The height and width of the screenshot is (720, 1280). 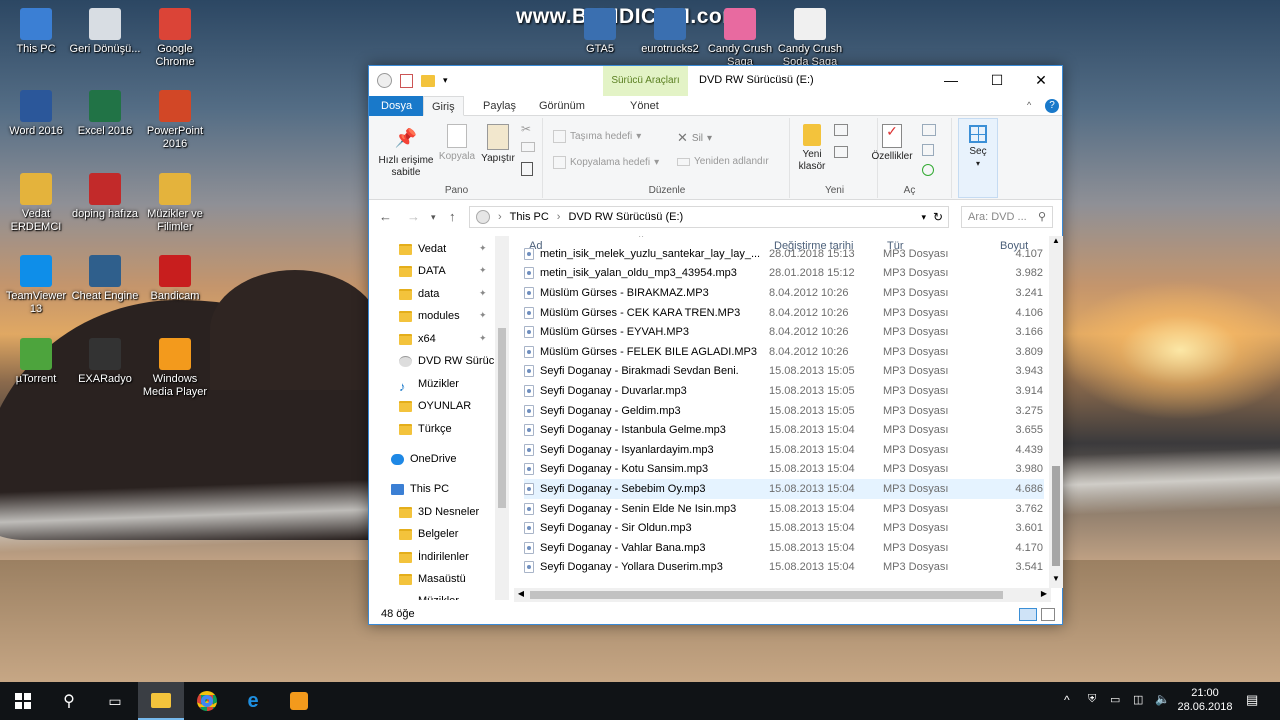 What do you see at coordinates (498, 143) in the screenshot?
I see `paste-button: Yapıştır` at bounding box center [498, 143].